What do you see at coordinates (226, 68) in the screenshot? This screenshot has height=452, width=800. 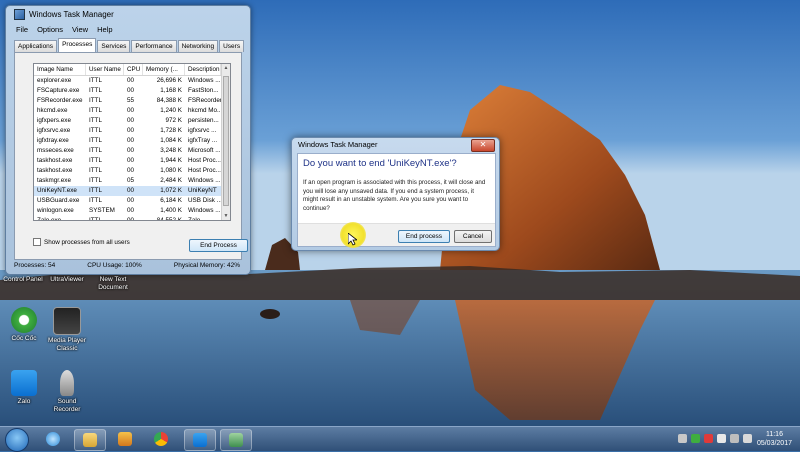 I see `scroll-up-icon: ▲` at bounding box center [226, 68].